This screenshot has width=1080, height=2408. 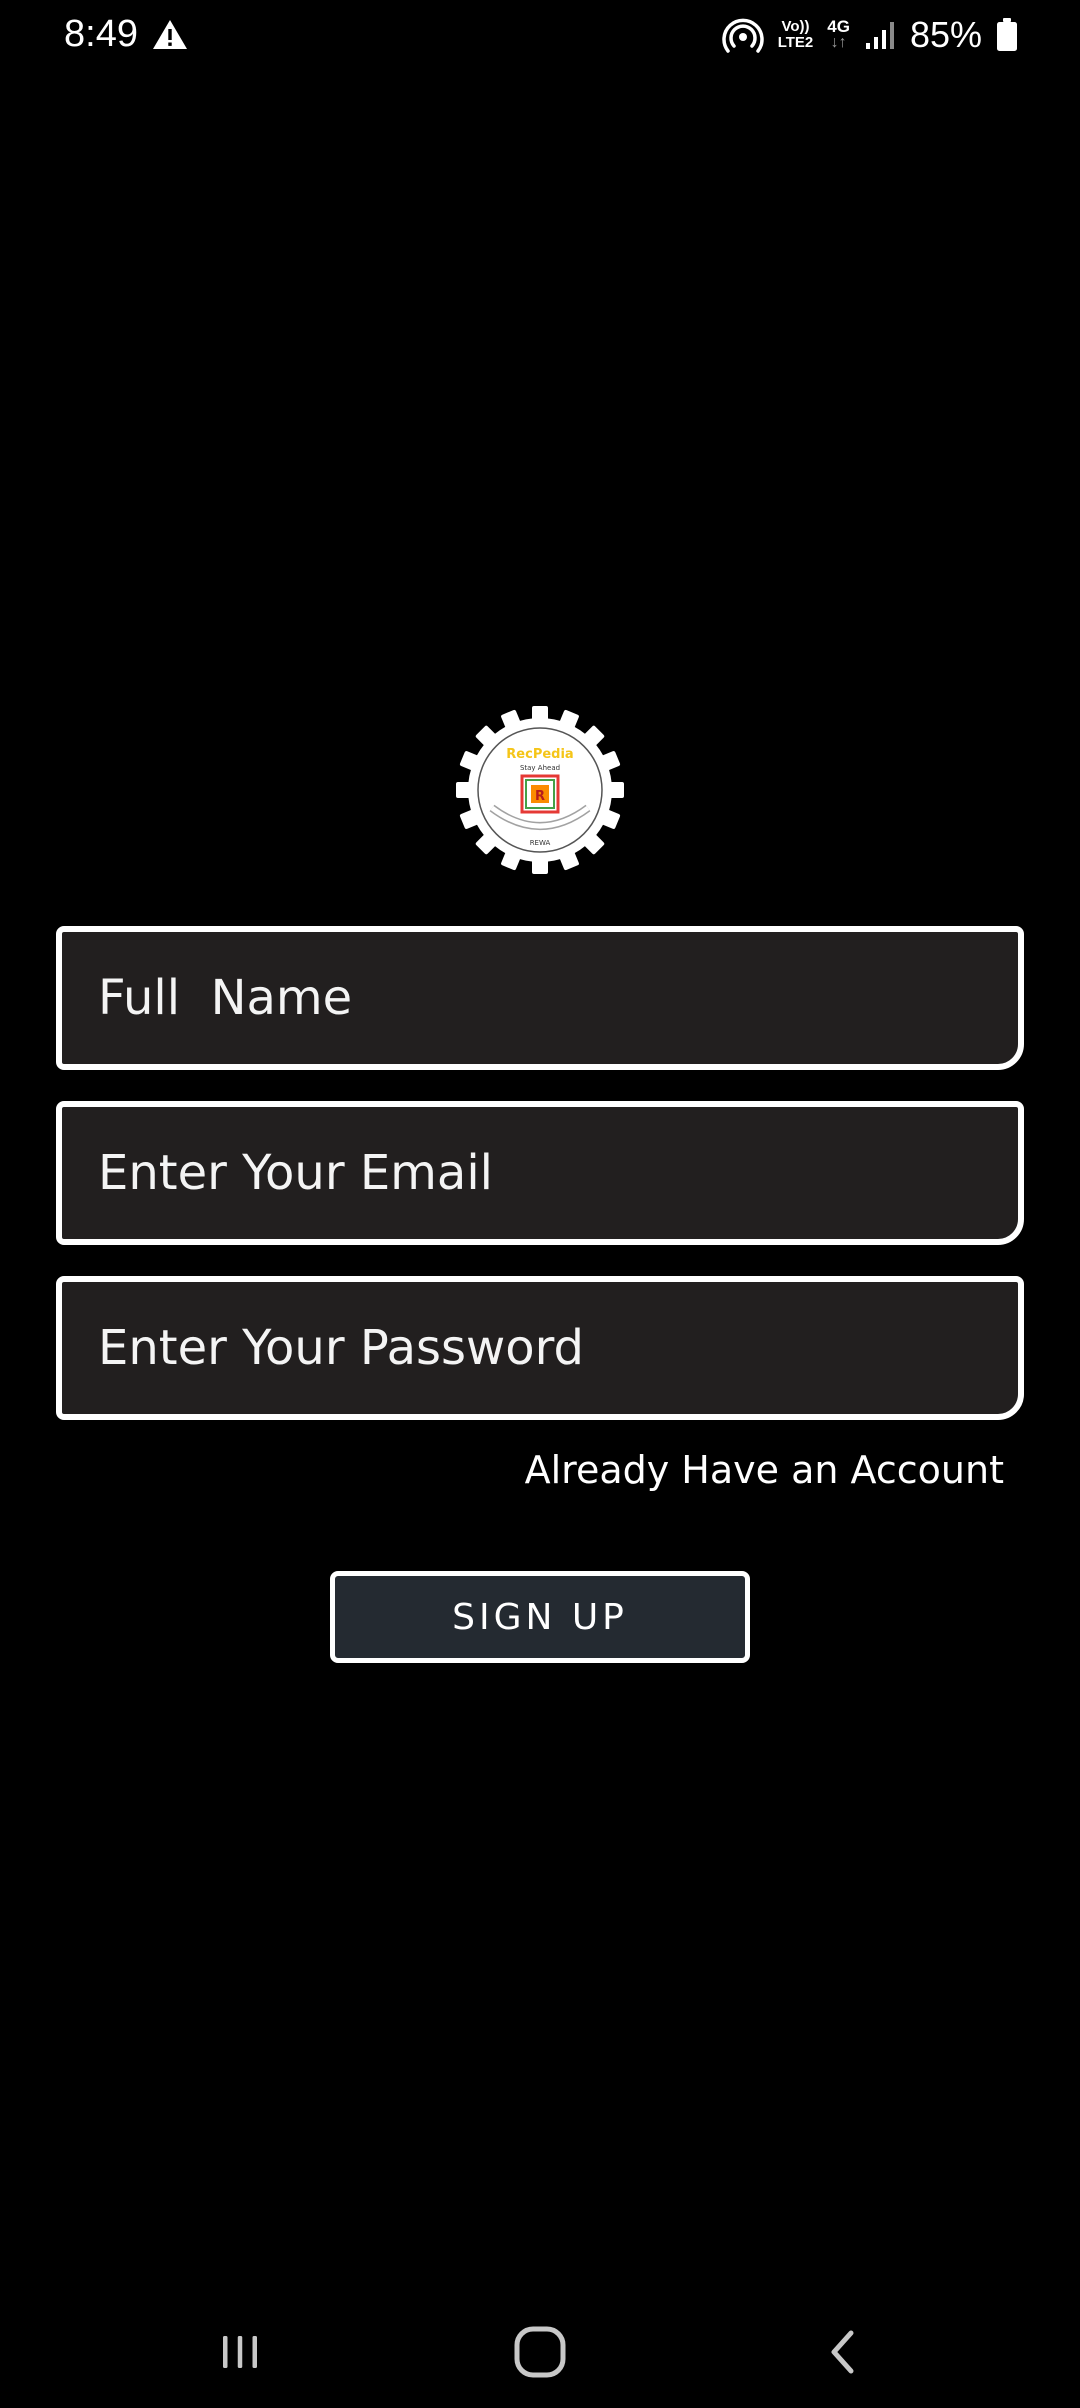 What do you see at coordinates (548, 1173) in the screenshot?
I see `email-input` at bounding box center [548, 1173].